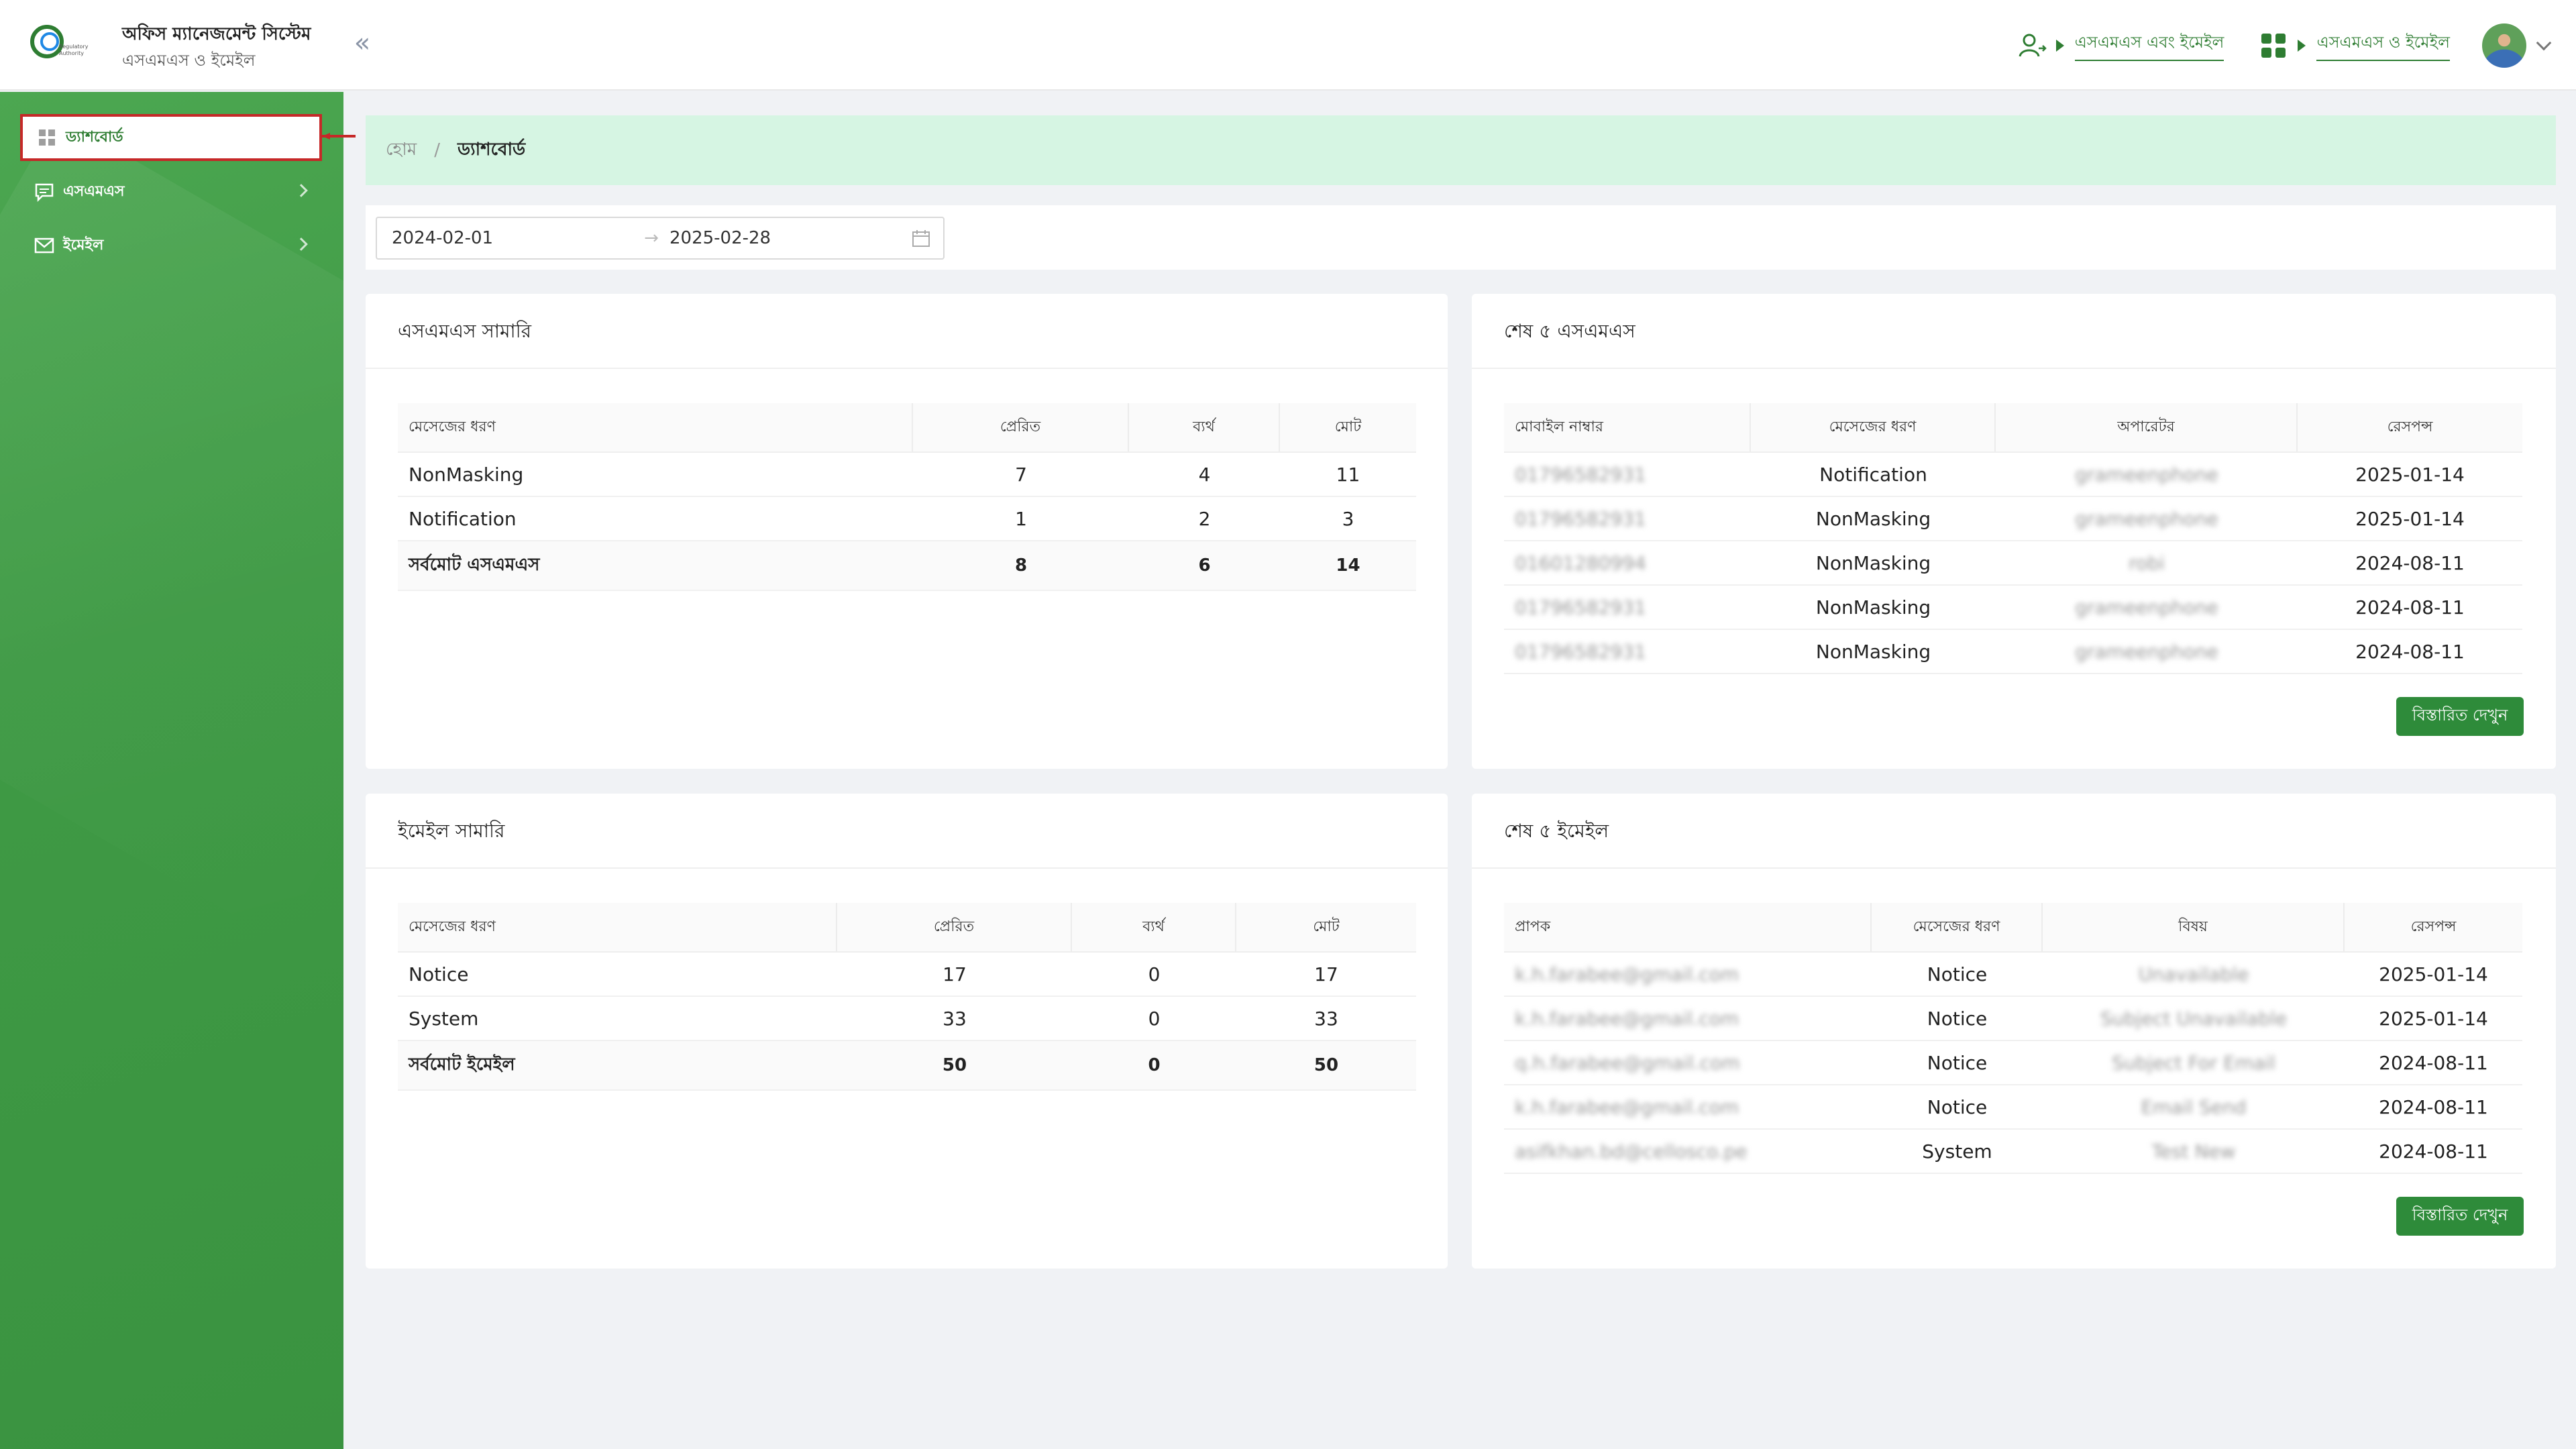  What do you see at coordinates (955, 974) in the screenshot?
I see `table-cell: 17` at bounding box center [955, 974].